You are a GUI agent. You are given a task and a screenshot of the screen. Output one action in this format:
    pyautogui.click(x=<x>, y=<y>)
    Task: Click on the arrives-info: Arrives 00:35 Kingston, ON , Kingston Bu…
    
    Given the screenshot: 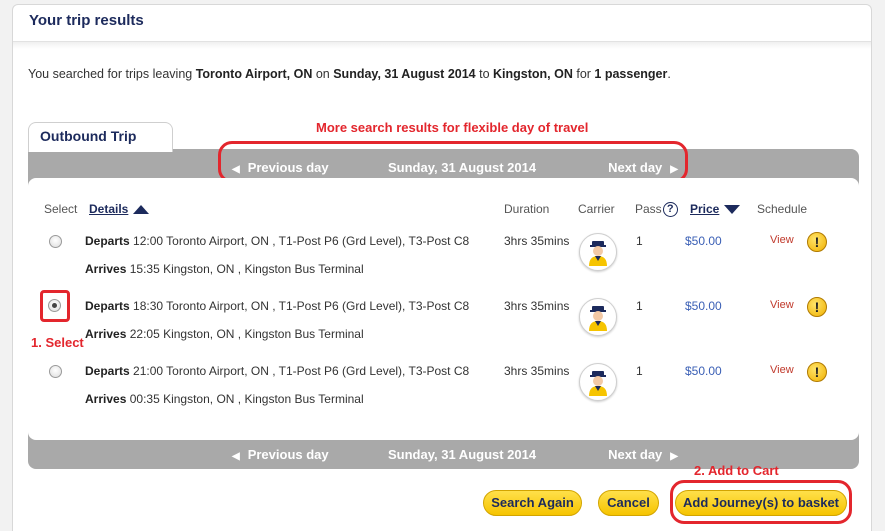 What is the action you would take?
    pyautogui.click(x=224, y=399)
    